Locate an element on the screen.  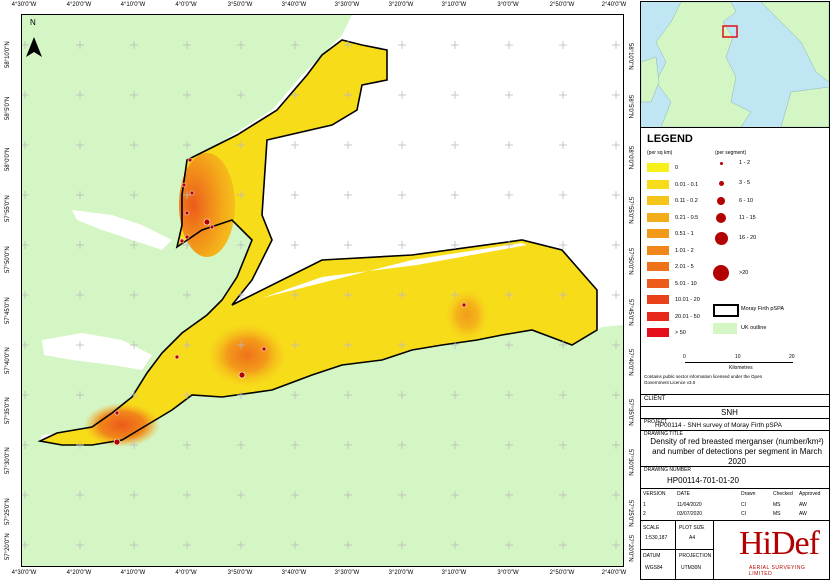
number-block: DRAWING NUMBER HP00114-701-01-20 is located at coordinates (735, 478).